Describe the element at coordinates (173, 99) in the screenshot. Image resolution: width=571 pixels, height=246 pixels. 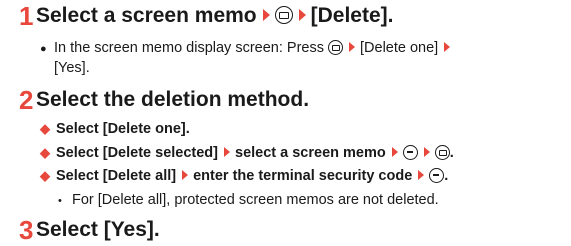
I see `step-2-heading: Select the deletion method.` at that location.